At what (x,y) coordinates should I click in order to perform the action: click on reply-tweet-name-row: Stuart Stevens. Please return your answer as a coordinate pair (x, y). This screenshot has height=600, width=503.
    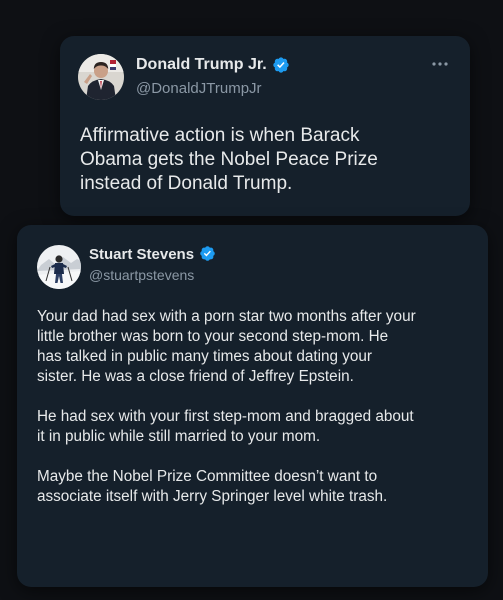
    Looking at the image, I should click on (153, 254).